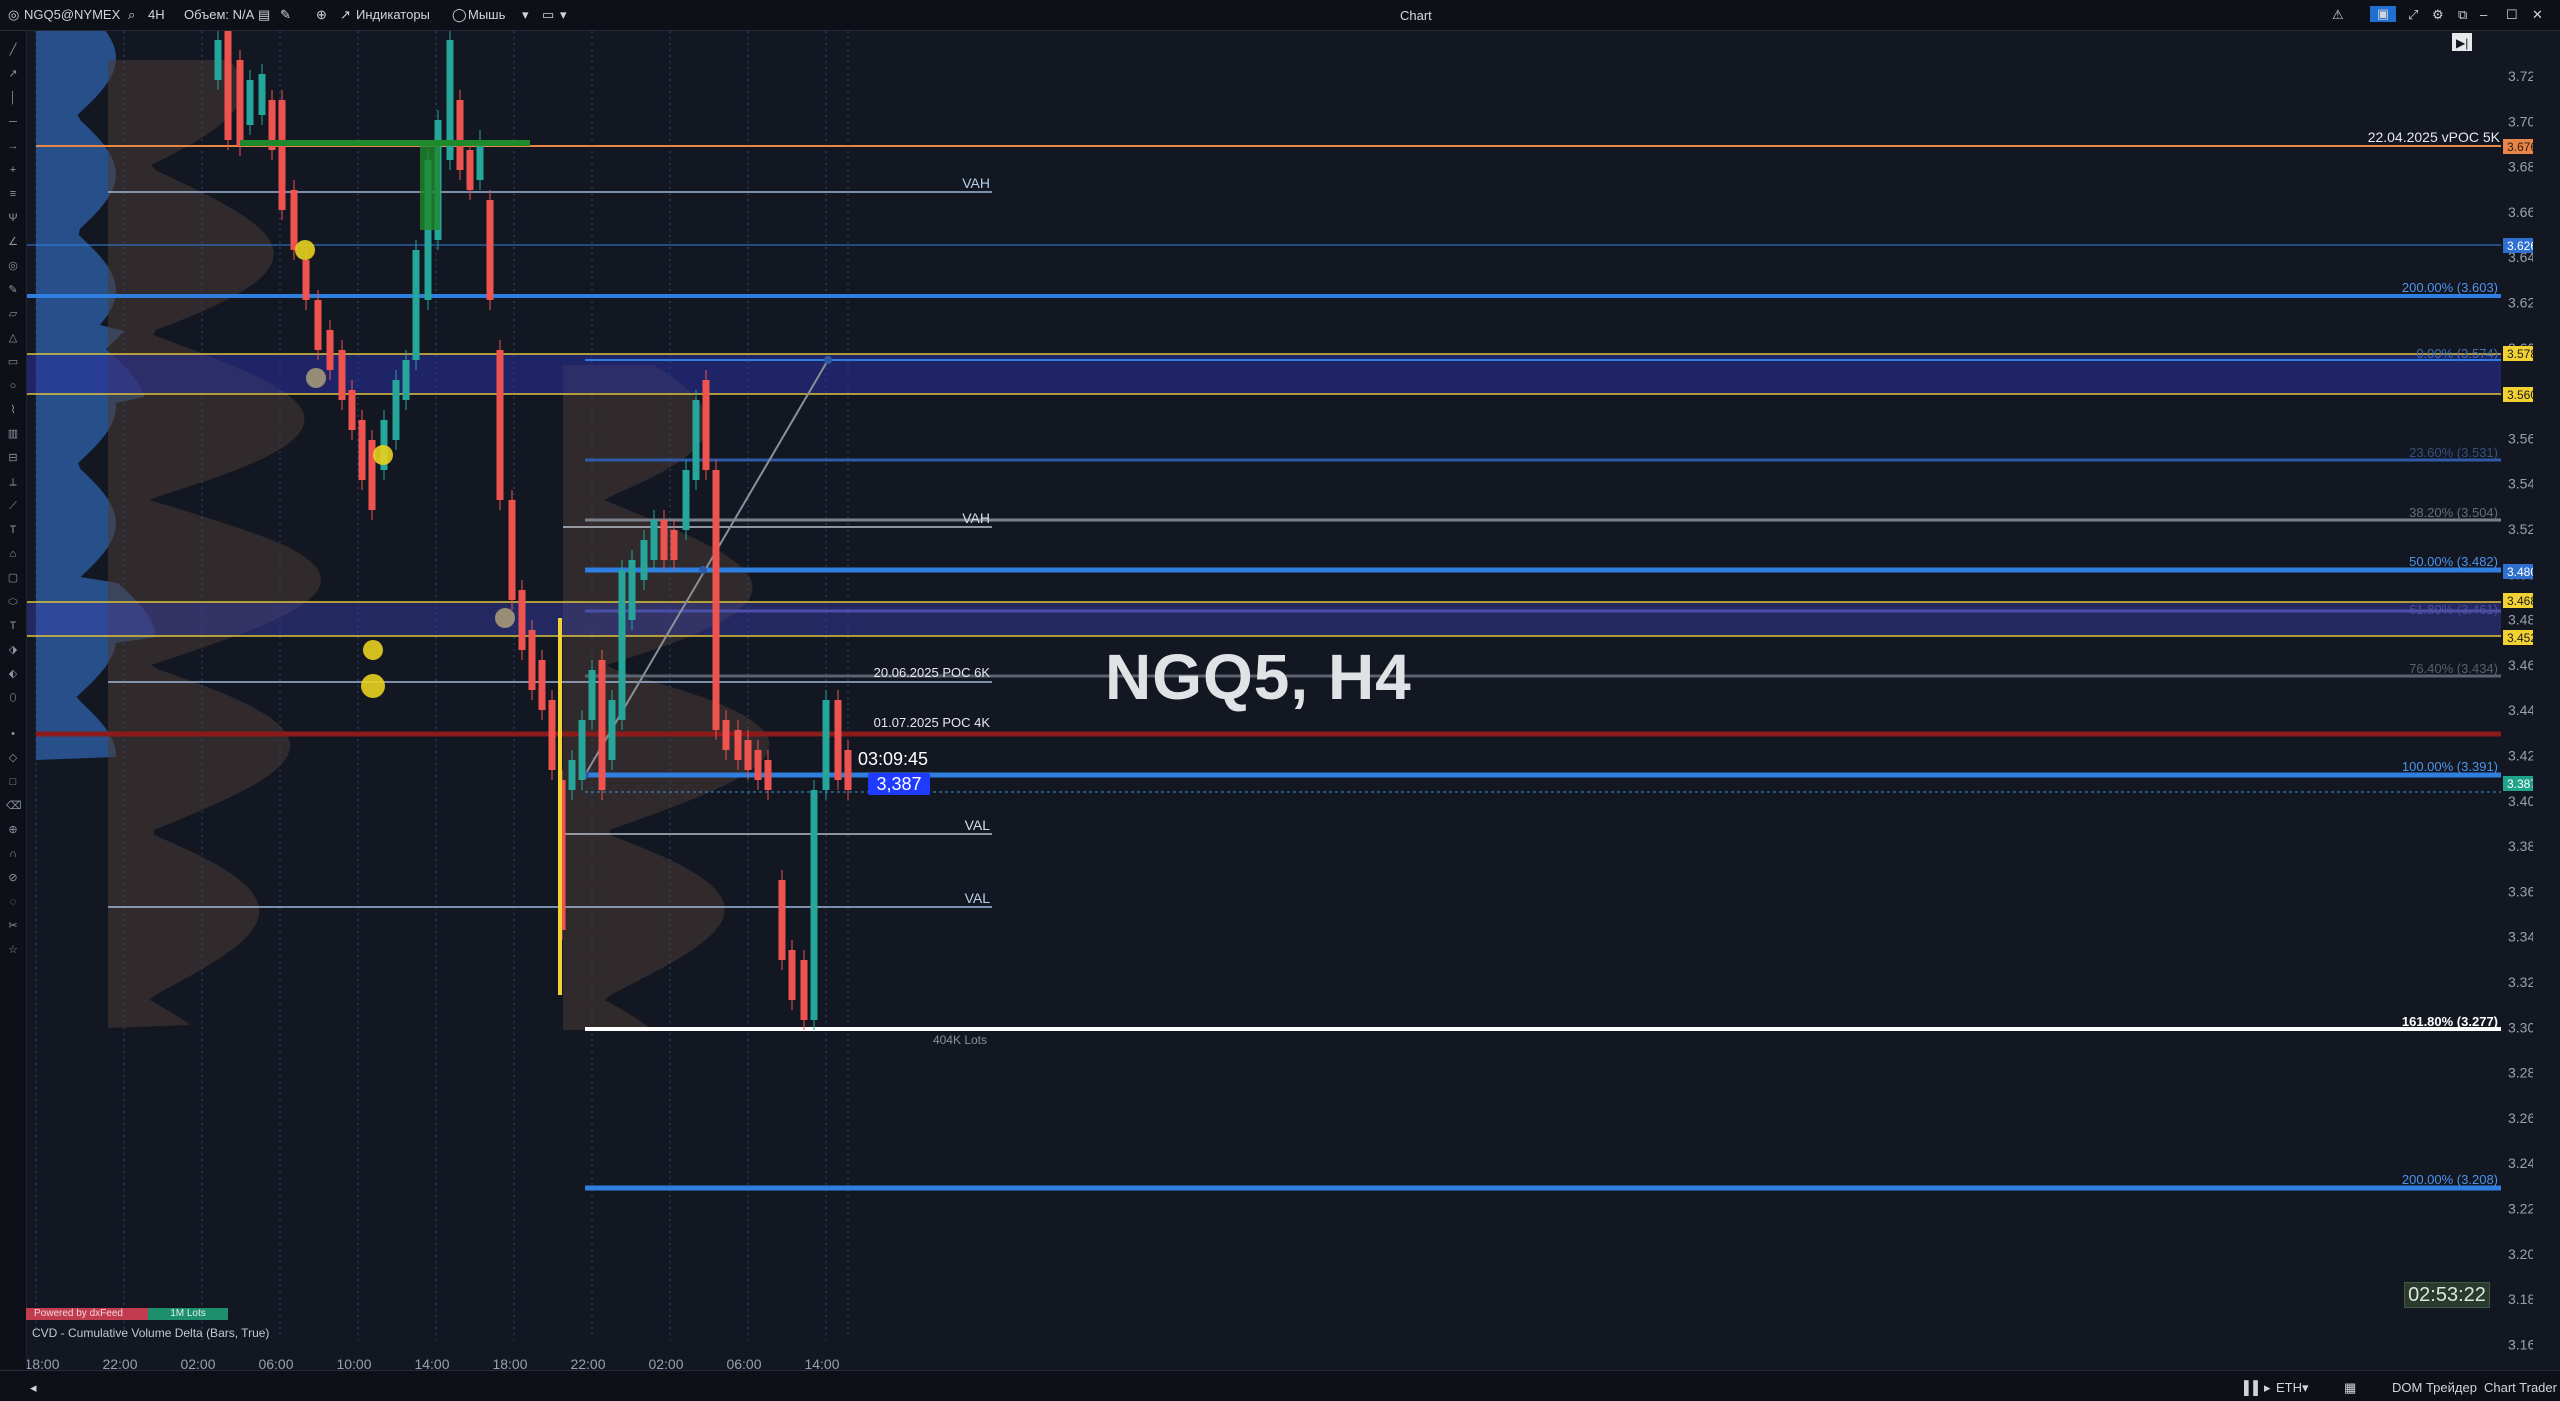  I want to click on eraser-icon: ⌫, so click(14, 806).